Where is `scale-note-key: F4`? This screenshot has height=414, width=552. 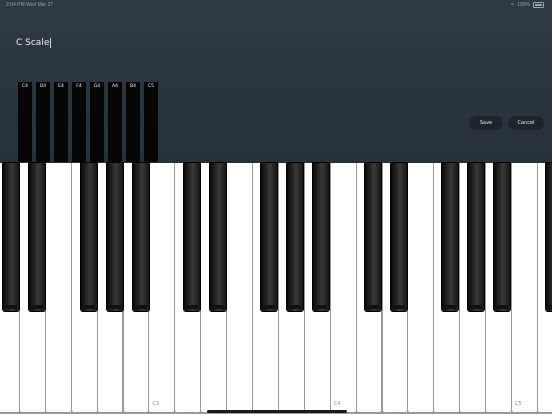
scale-note-key: F4 is located at coordinates (79, 122).